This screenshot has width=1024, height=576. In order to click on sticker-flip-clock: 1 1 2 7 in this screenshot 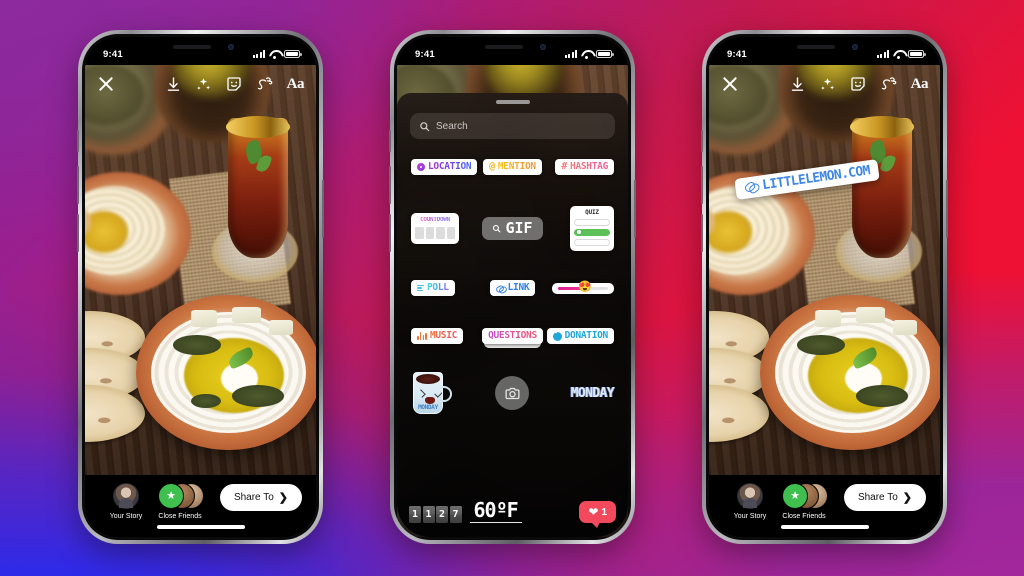, I will do `click(435, 514)`.